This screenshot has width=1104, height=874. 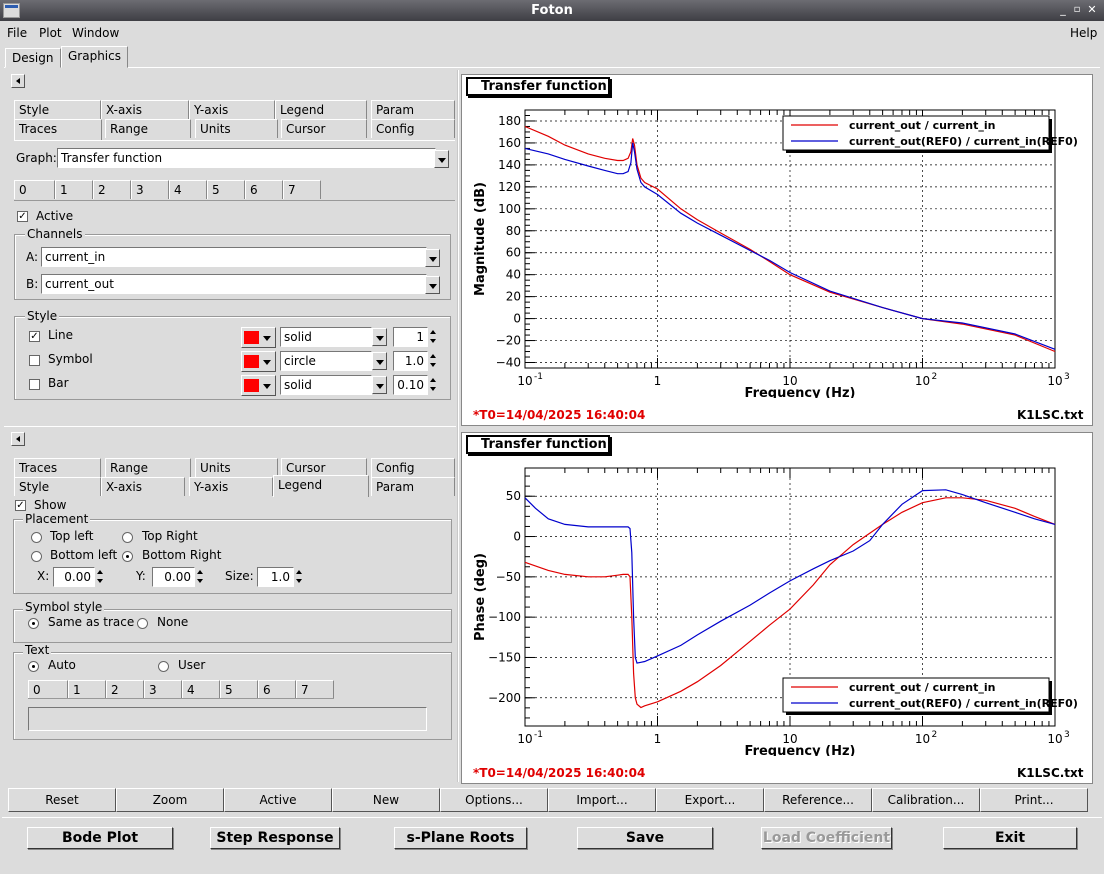 What do you see at coordinates (321, 486) in the screenshot?
I see `tab-legend-2: Legend` at bounding box center [321, 486].